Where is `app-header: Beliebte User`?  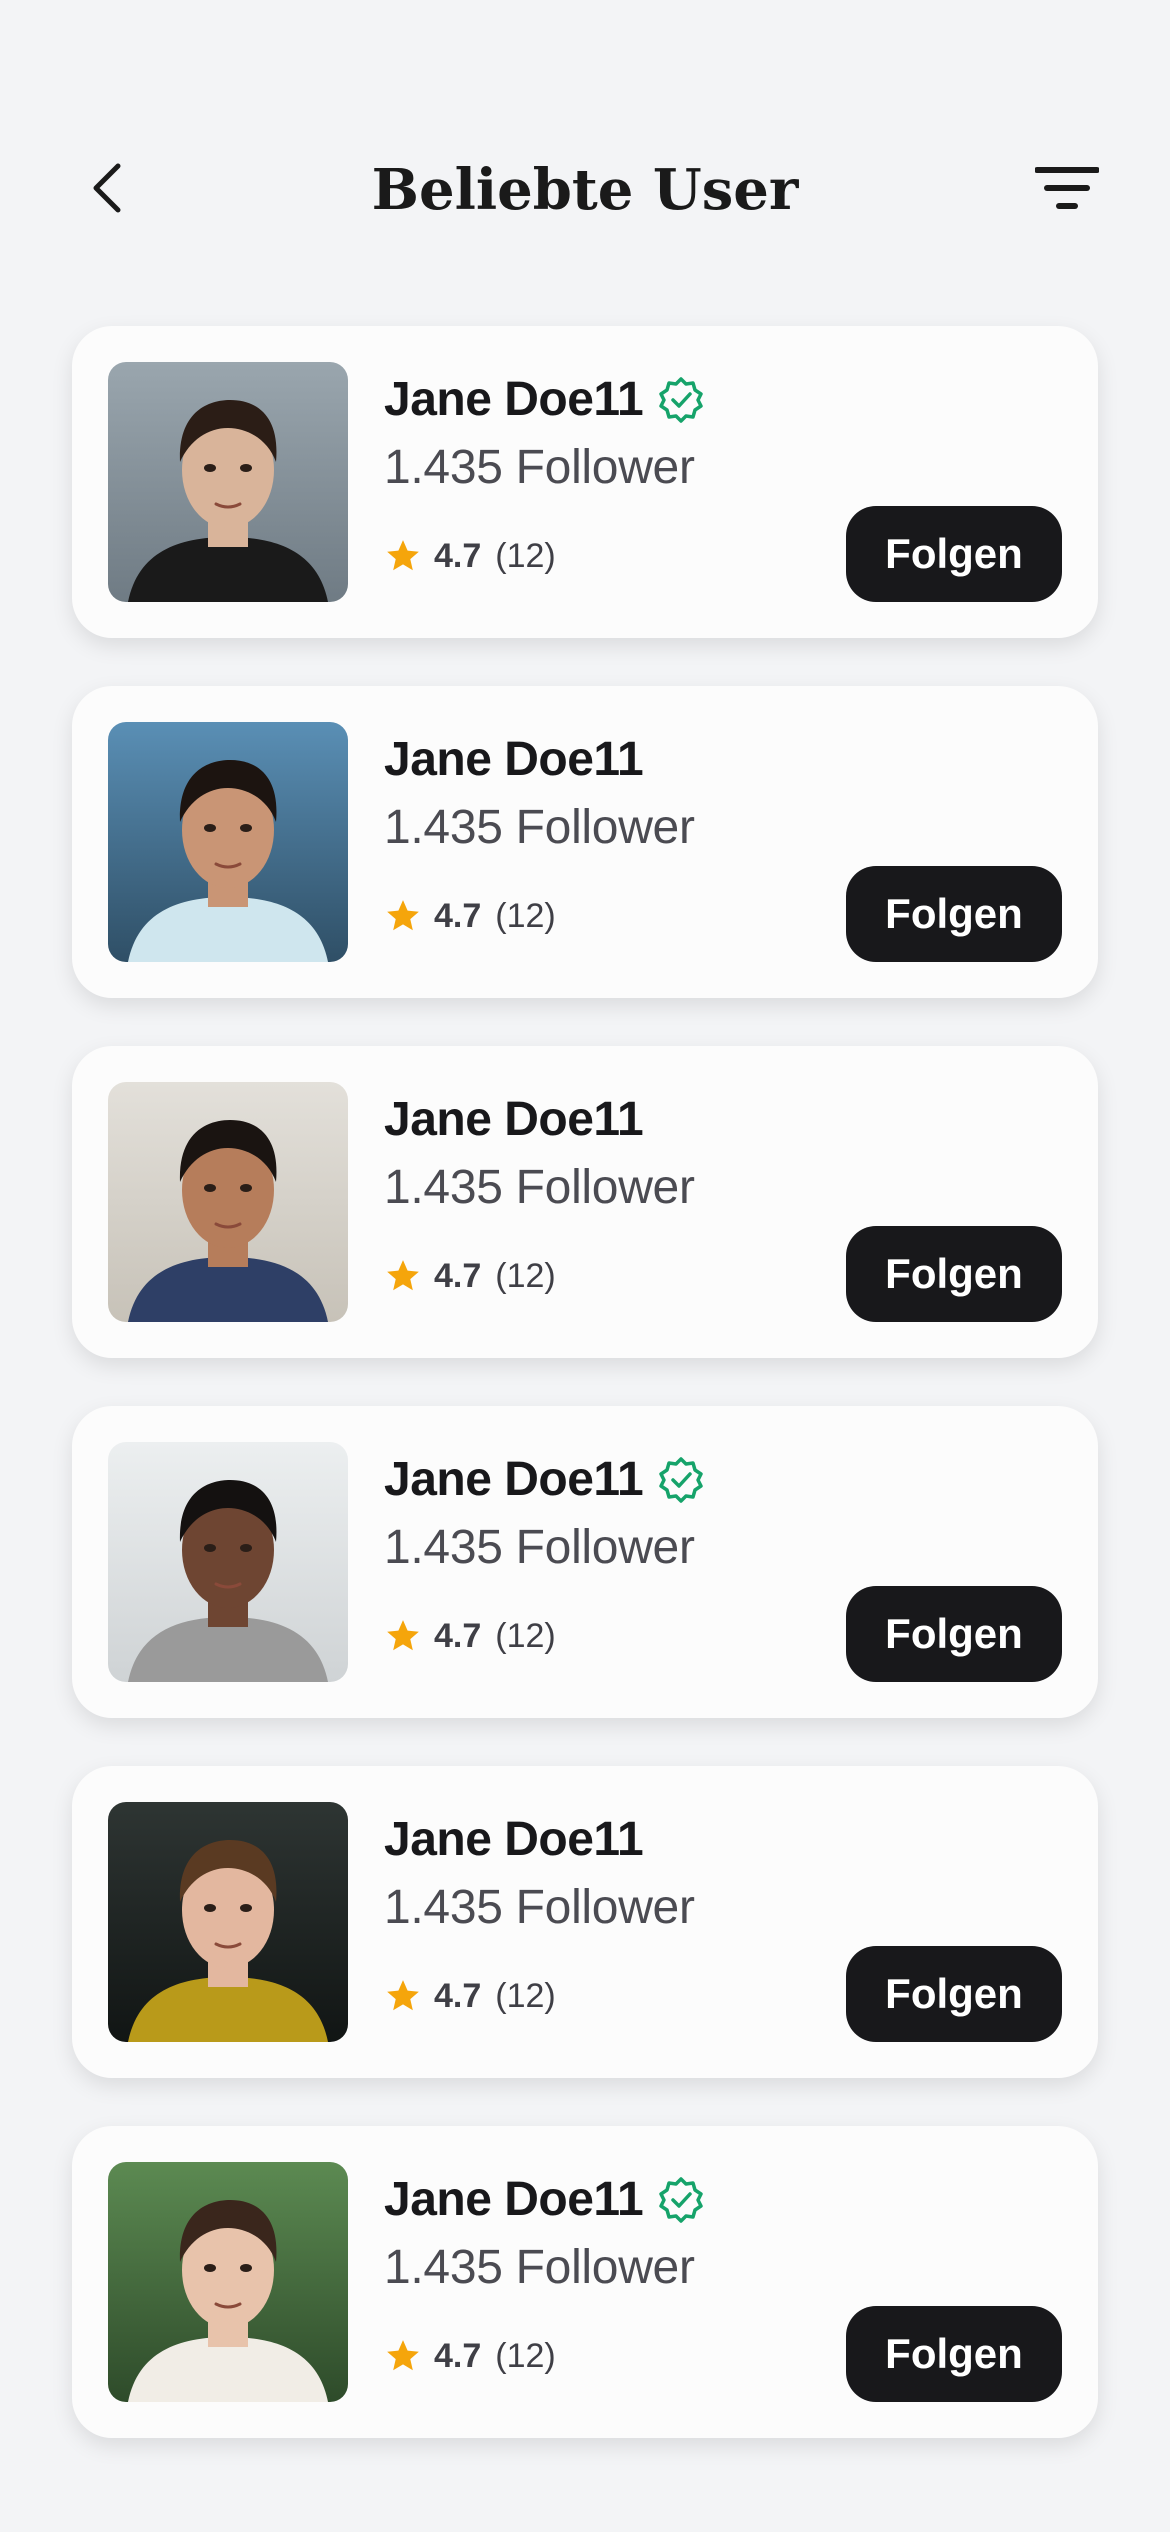 app-header: Beliebte User is located at coordinates (585, 130).